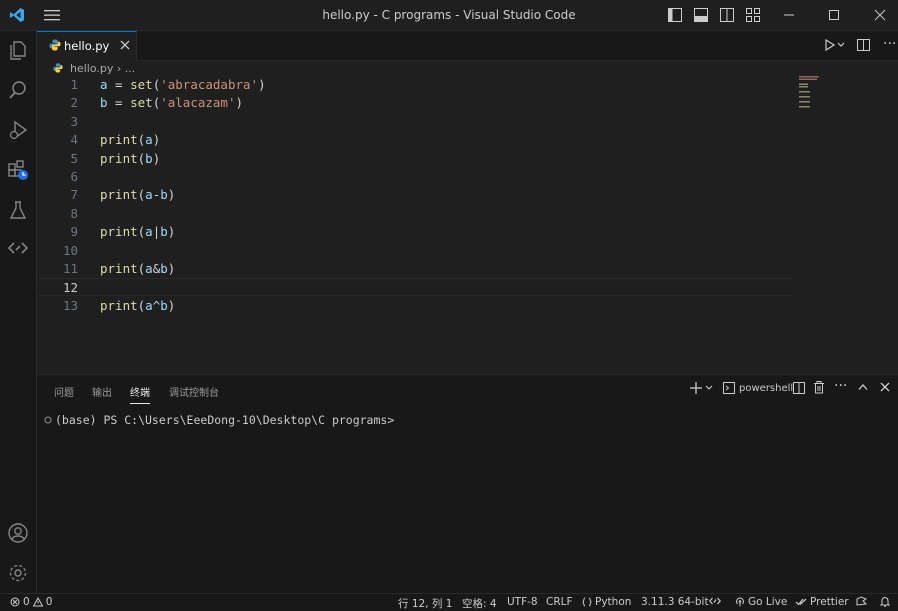  I want to click on code-line: 10, so click(414, 251).